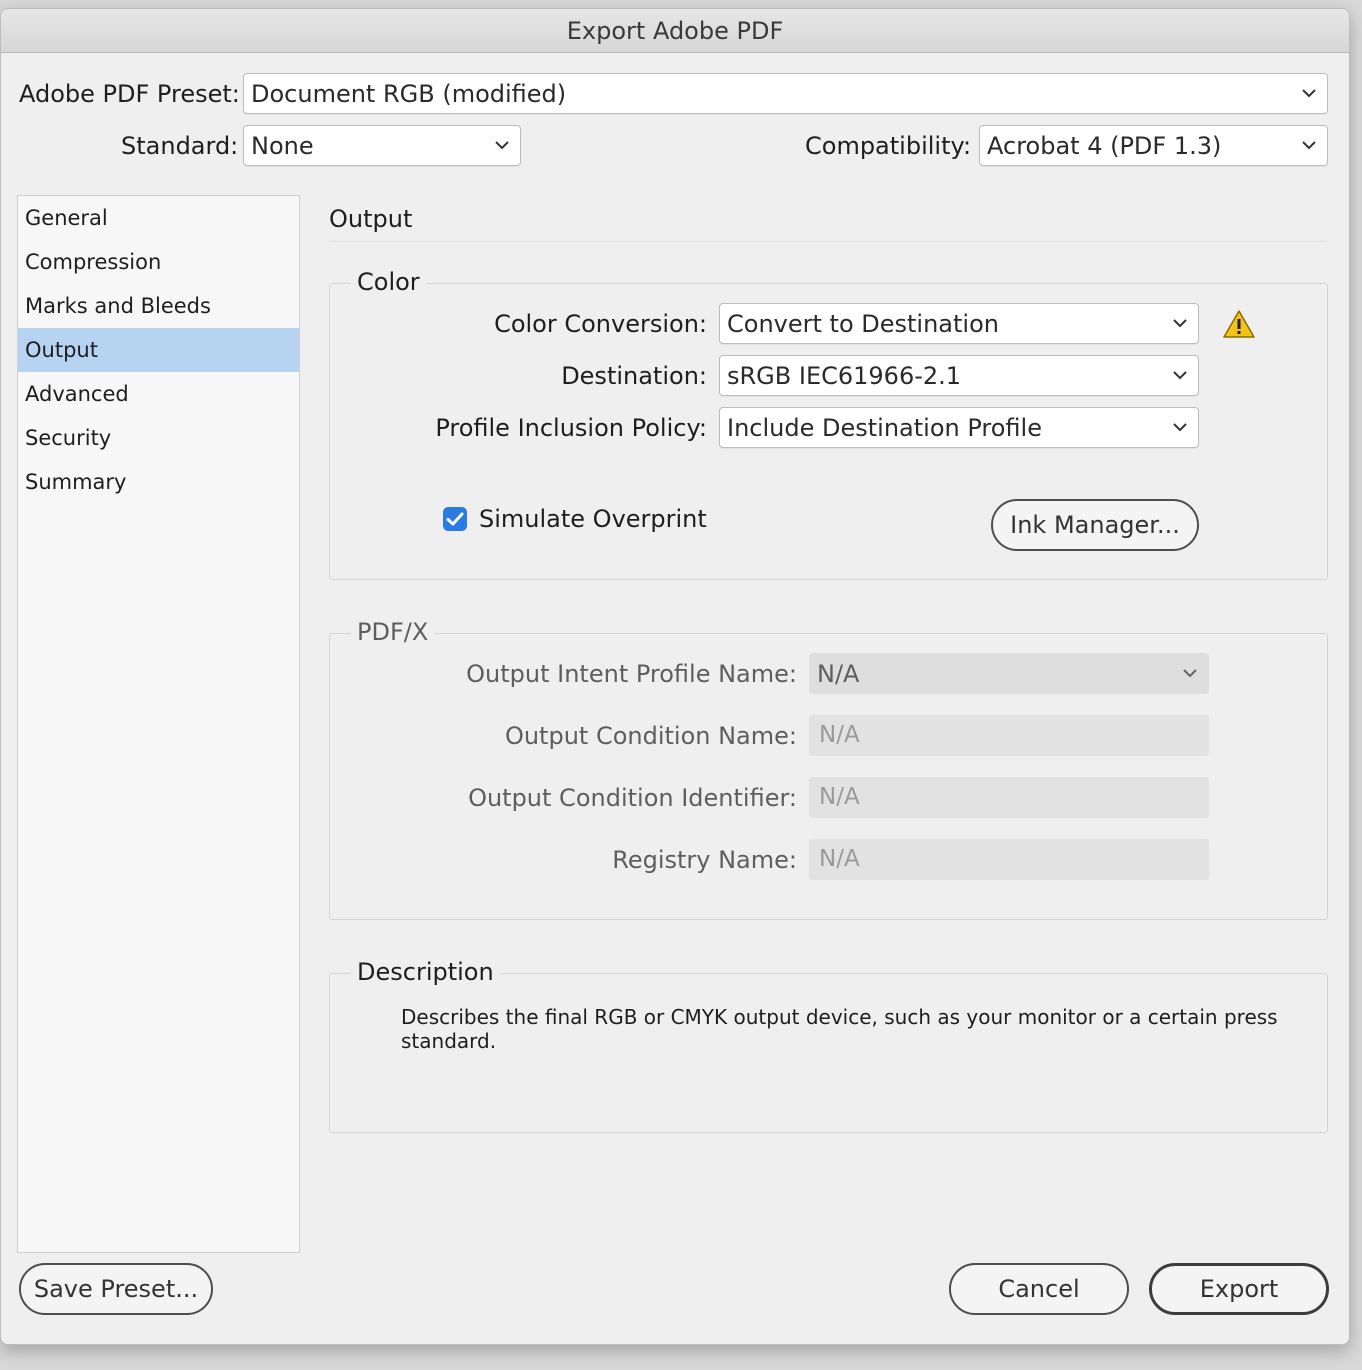 The width and height of the screenshot is (1362, 1370). I want to click on standard-label: Standard:, so click(180, 146).